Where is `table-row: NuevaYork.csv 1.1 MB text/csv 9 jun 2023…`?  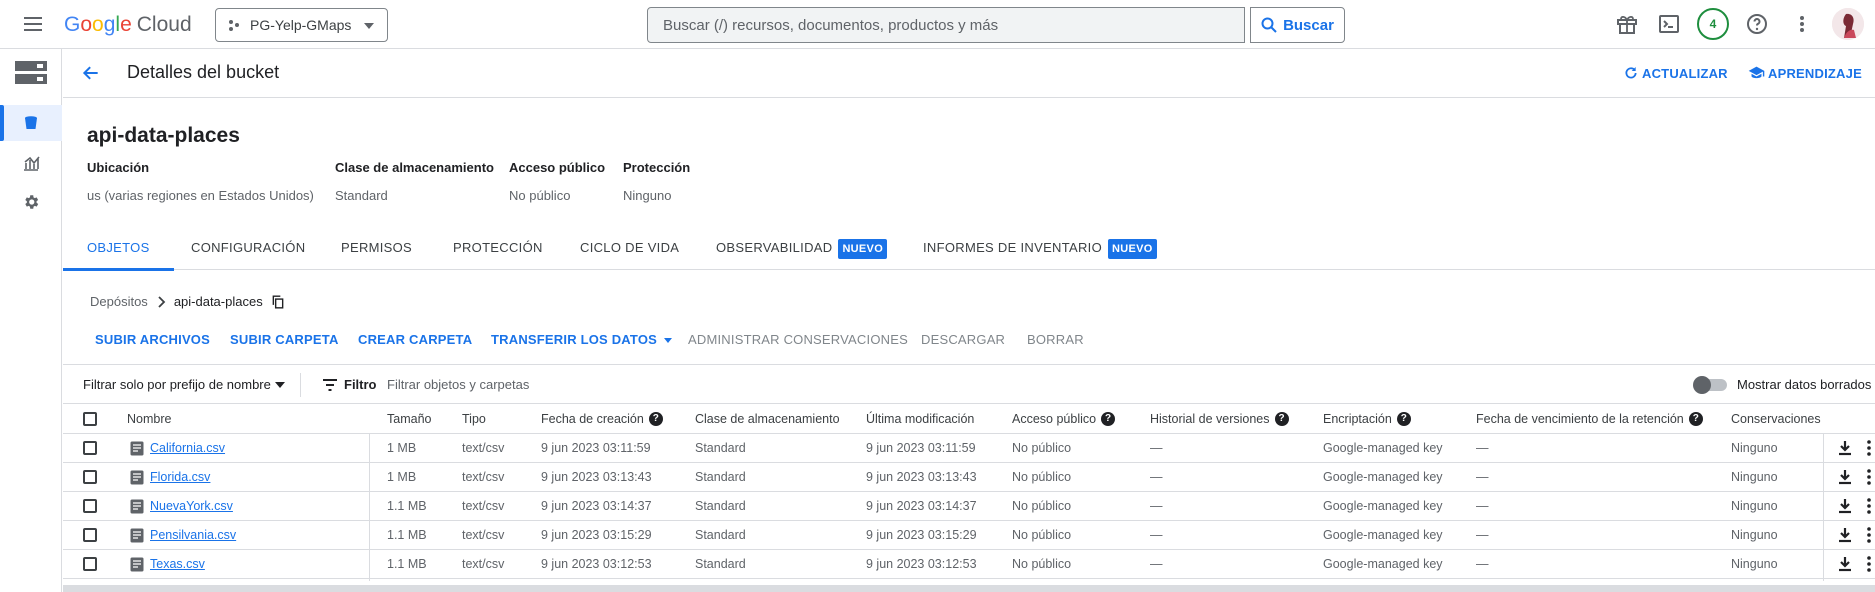
table-row: NuevaYork.csv 1.1 MB text/csv 9 jun 2023… is located at coordinates (969, 506).